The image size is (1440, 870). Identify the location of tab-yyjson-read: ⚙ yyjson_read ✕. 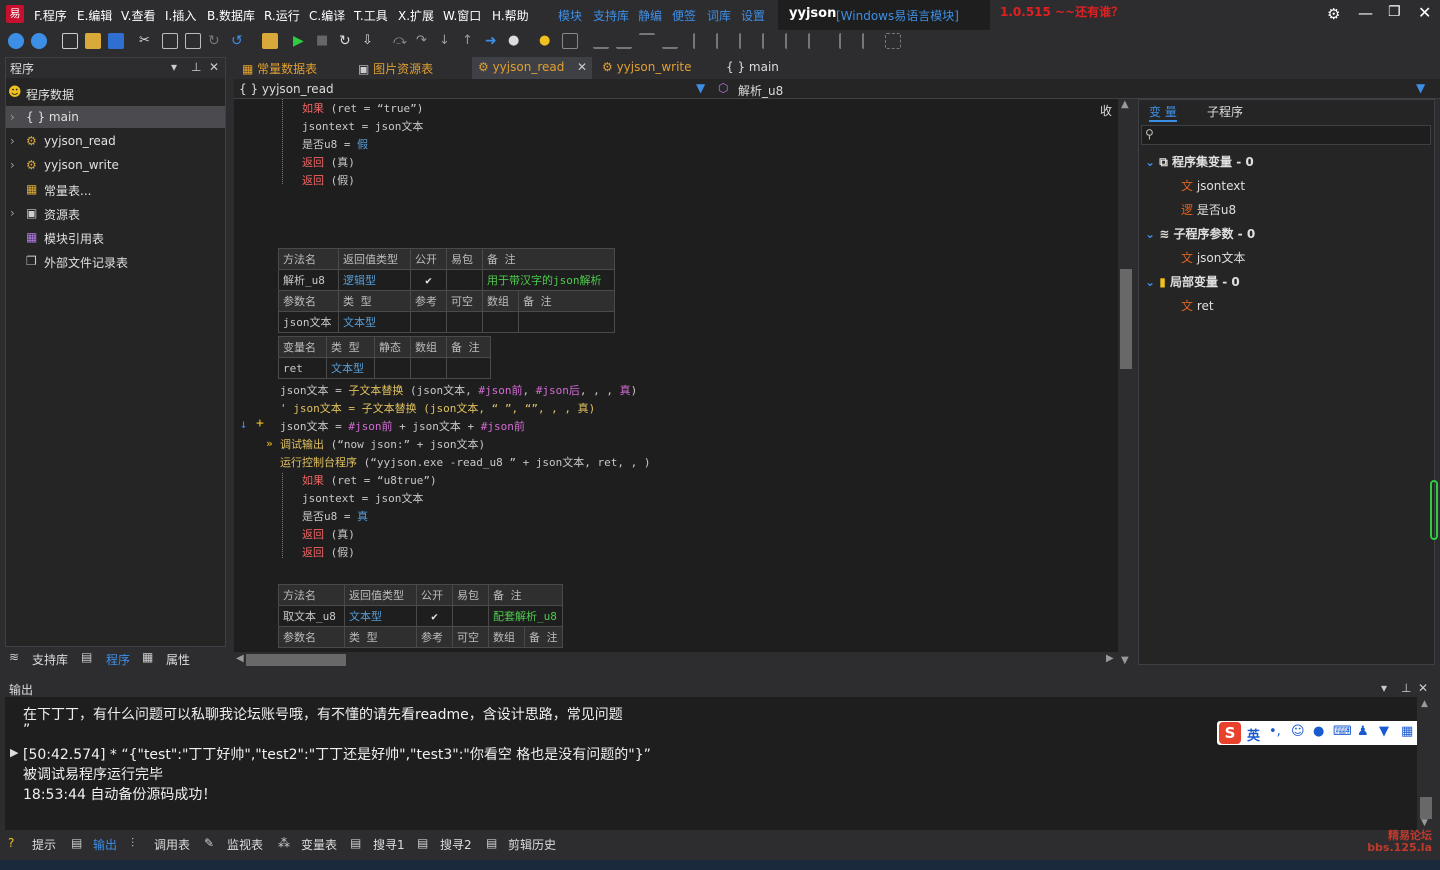
(532, 68).